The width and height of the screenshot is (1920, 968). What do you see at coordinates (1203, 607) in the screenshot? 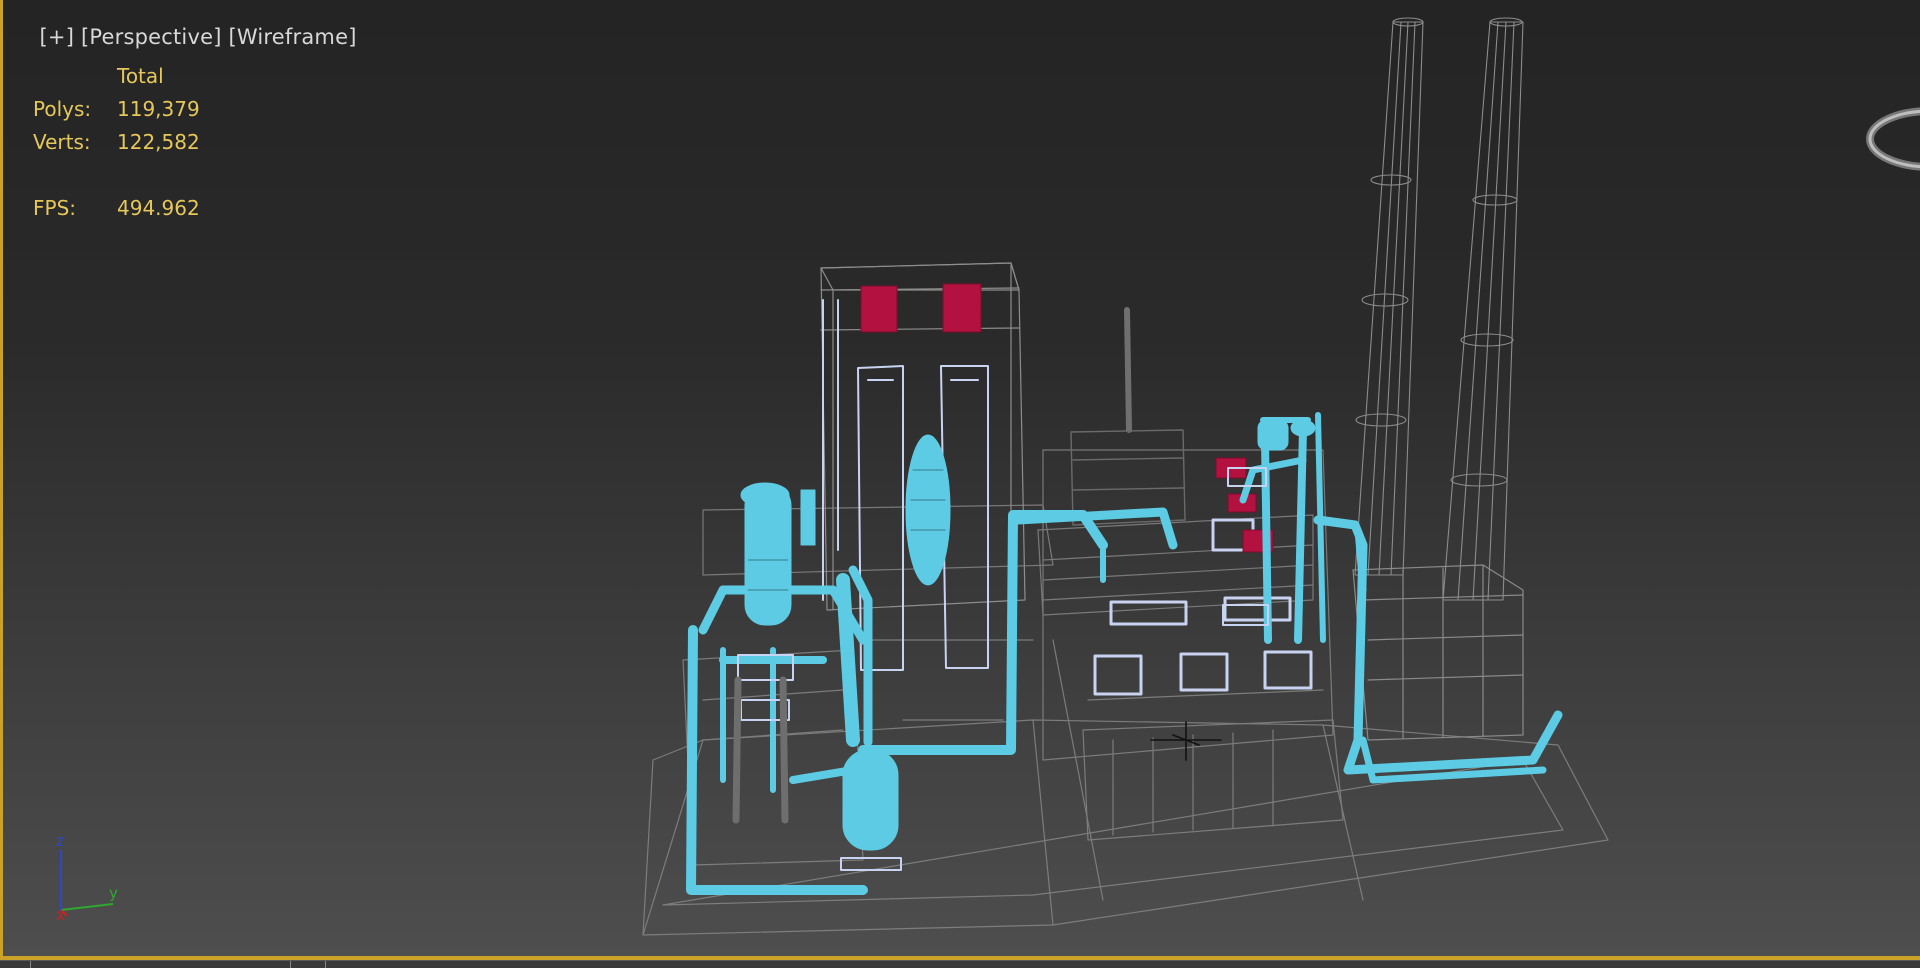
I see `equipment-boxes` at bounding box center [1203, 607].